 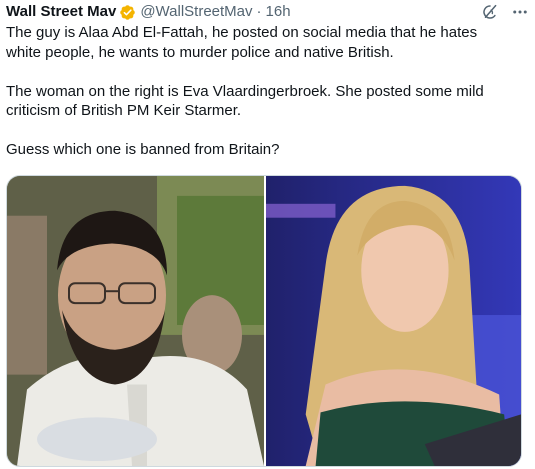 What do you see at coordinates (127, 12) in the screenshot?
I see `verified-badge-icon` at bounding box center [127, 12].